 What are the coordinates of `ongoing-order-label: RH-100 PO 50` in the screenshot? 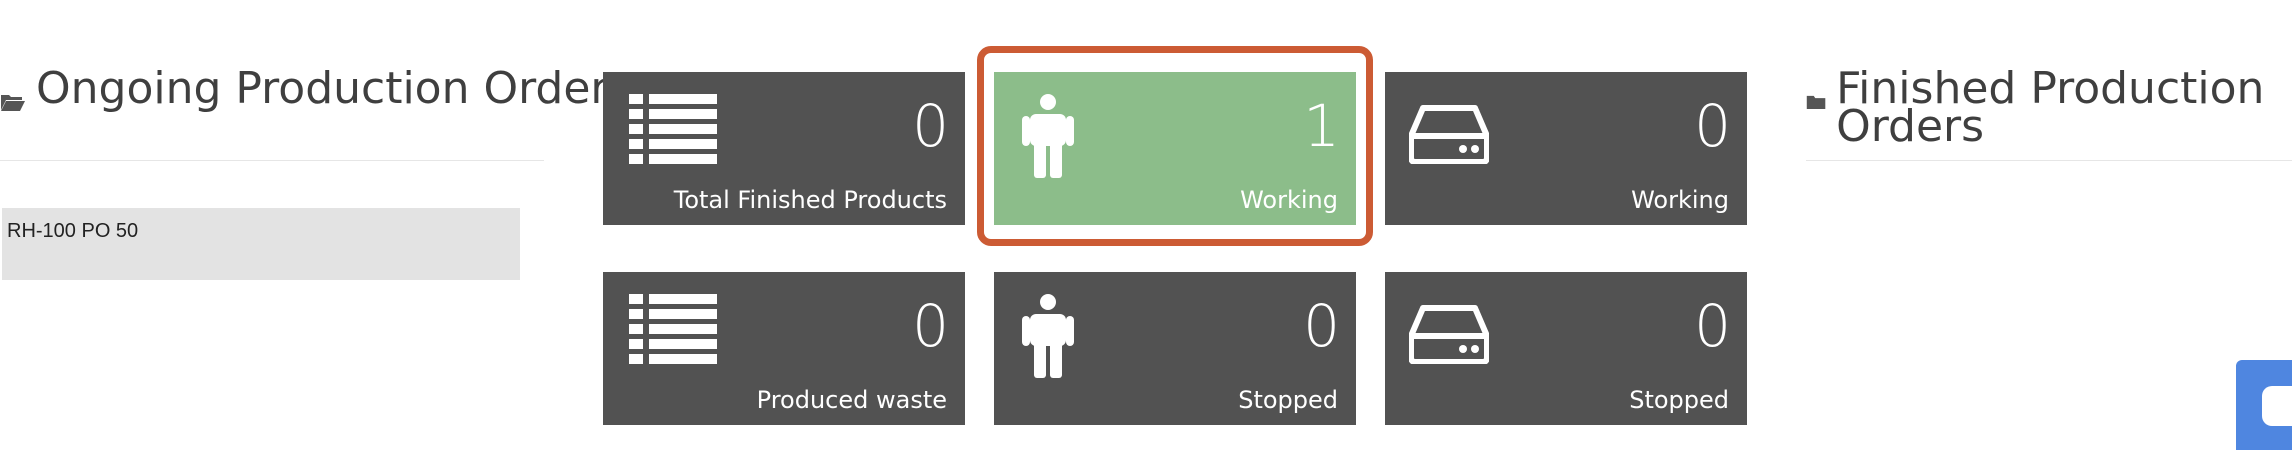 It's located at (73, 231).